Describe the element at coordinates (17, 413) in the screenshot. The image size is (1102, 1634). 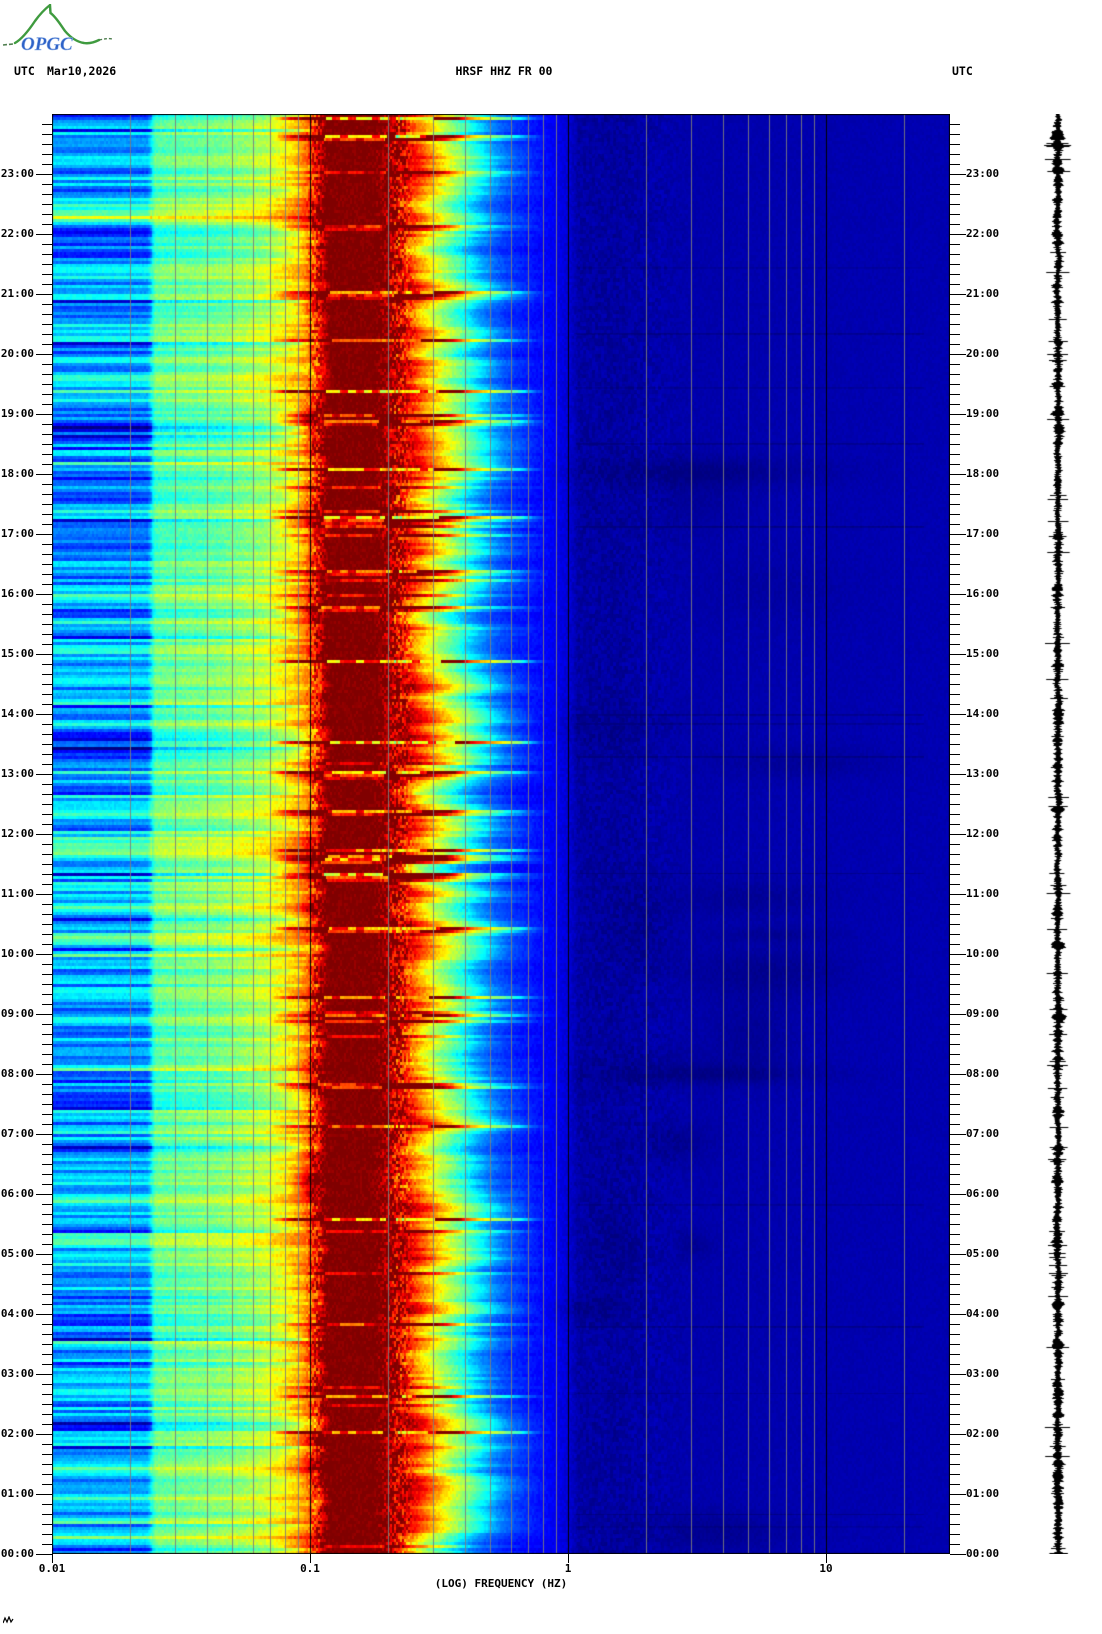
I see `hour-label-left: 19:00` at that location.